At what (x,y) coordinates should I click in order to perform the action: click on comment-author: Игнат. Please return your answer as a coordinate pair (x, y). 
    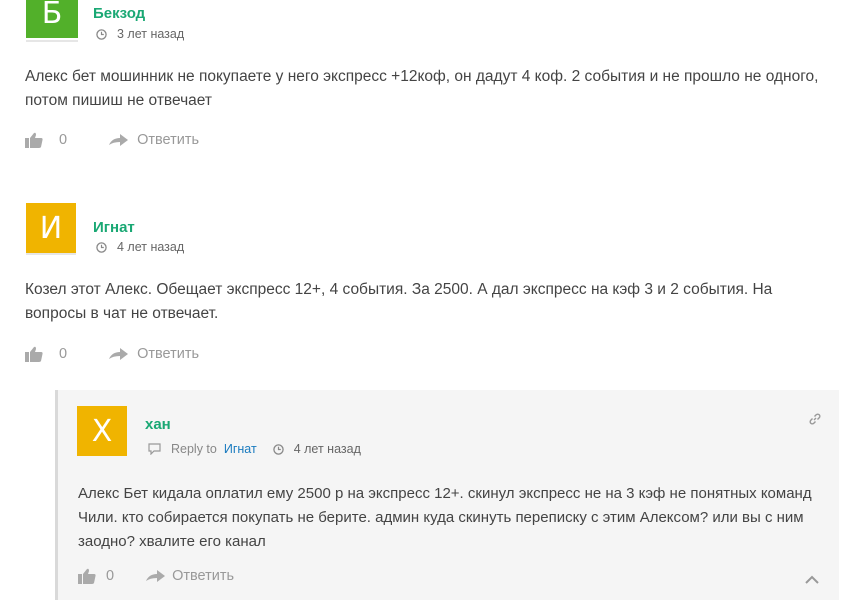
    Looking at the image, I should click on (114, 227).